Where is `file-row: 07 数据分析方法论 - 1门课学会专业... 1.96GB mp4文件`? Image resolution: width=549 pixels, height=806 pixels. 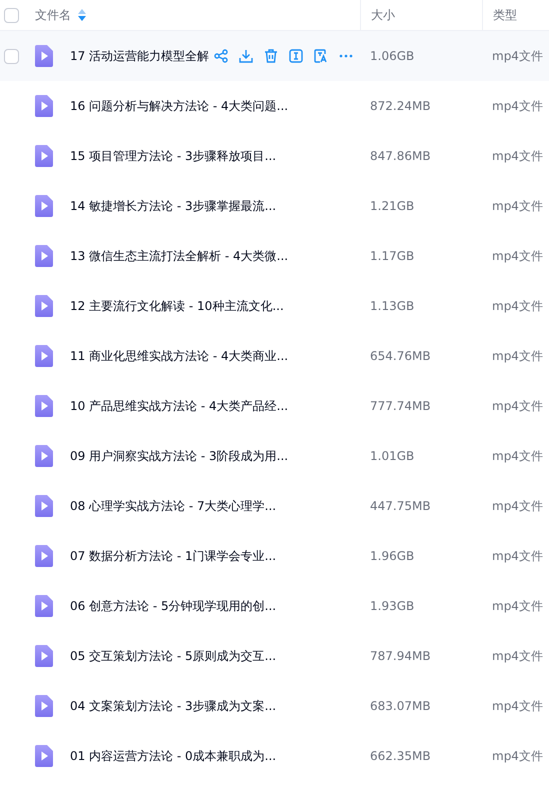
file-row: 07 数据分析方法论 - 1门课学会专业... 1.96GB mp4文件 is located at coordinates (274, 556).